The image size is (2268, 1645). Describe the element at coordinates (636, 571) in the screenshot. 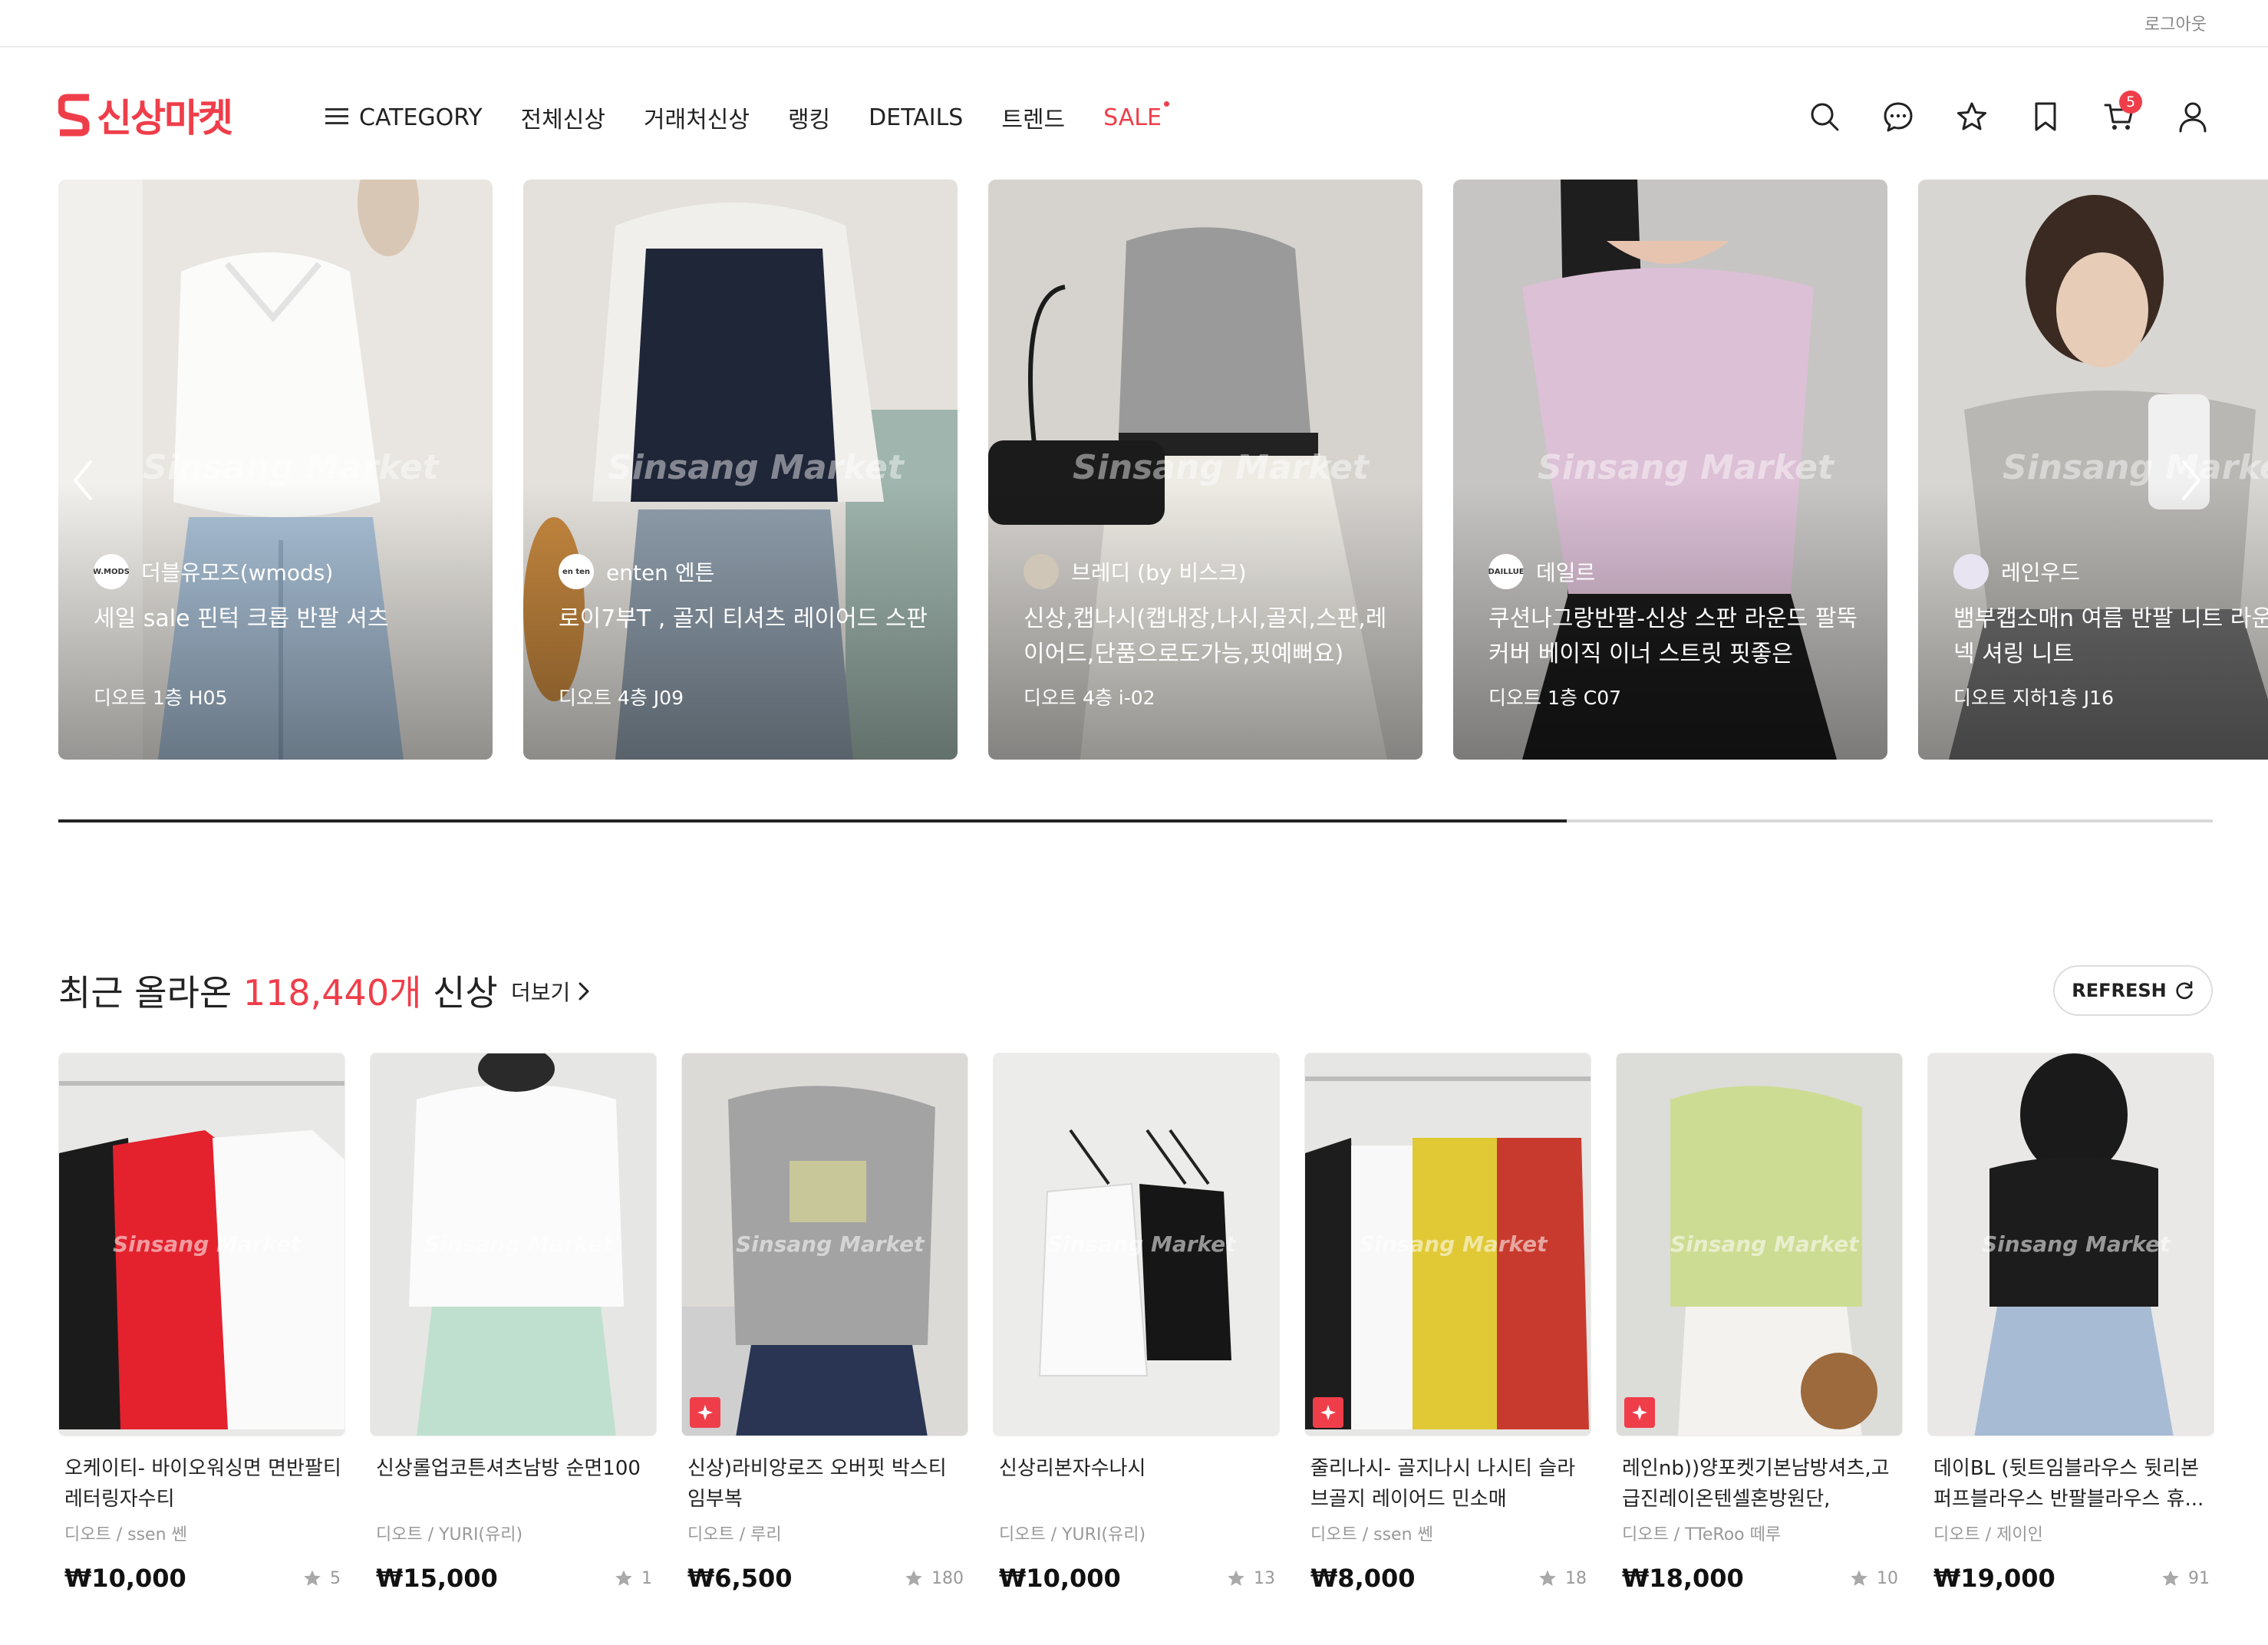

I see `banner-store: en ten enten 엔튼` at that location.